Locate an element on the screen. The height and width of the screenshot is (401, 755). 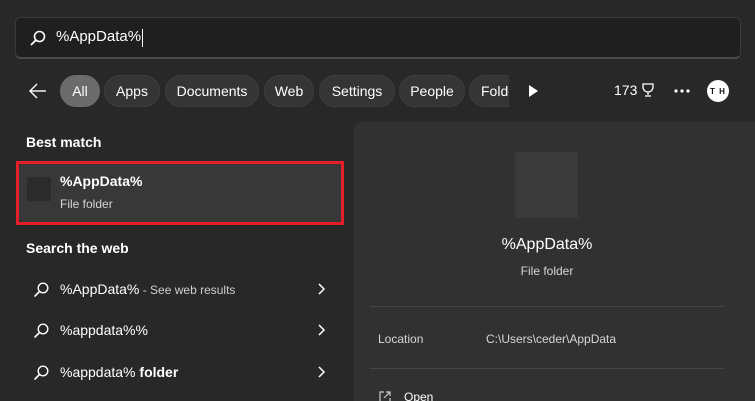
open-action: Open is located at coordinates (405, 394).